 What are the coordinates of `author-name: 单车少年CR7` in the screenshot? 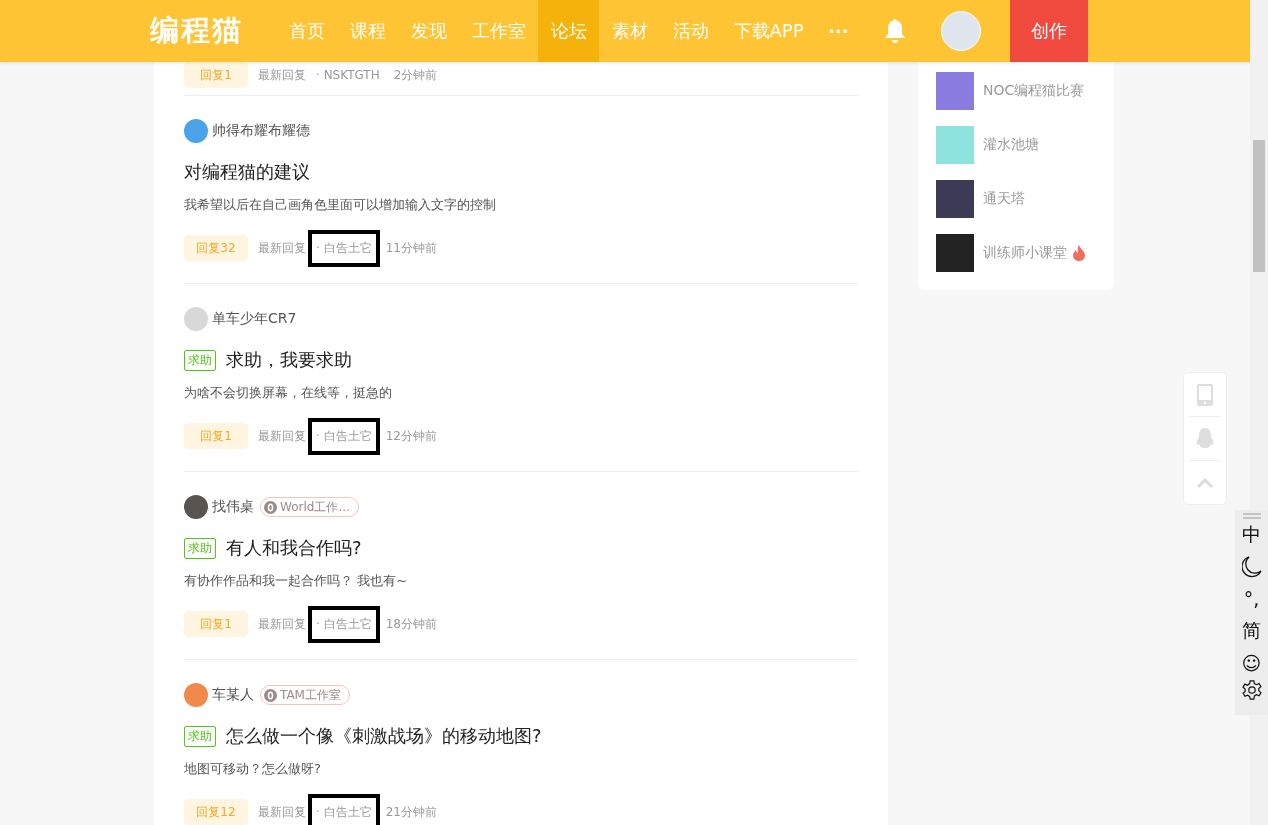 It's located at (254, 319).